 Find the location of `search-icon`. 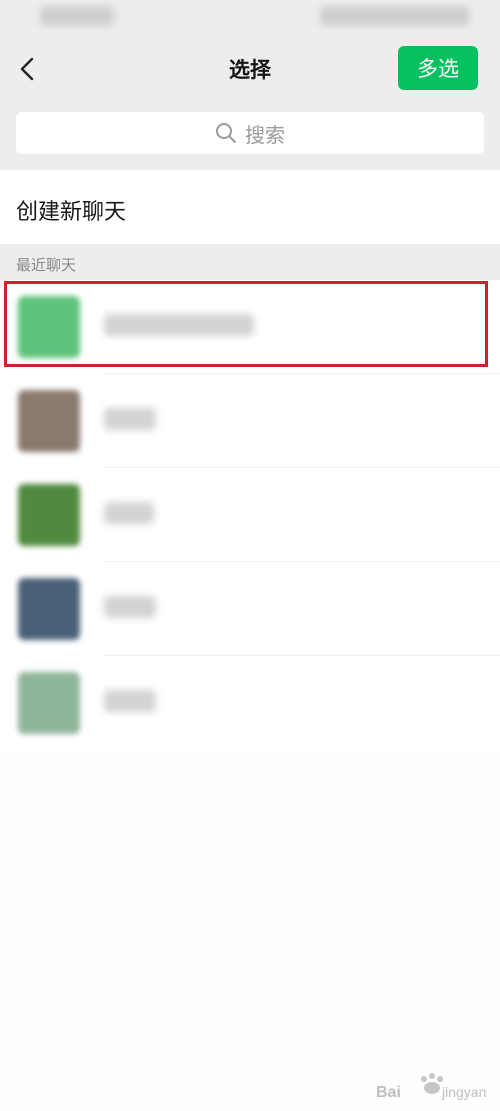

search-icon is located at coordinates (226, 133).